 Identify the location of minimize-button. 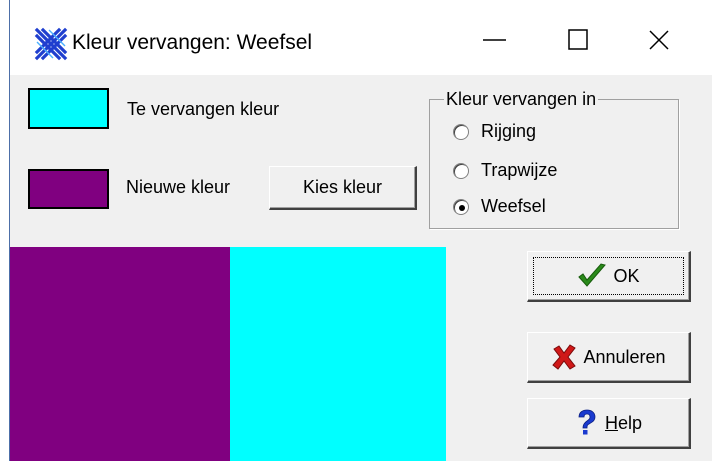
(495, 41).